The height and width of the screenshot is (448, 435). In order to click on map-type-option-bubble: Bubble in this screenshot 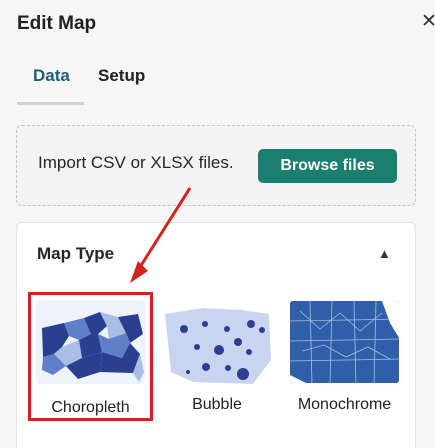, I will do `click(217, 357)`.